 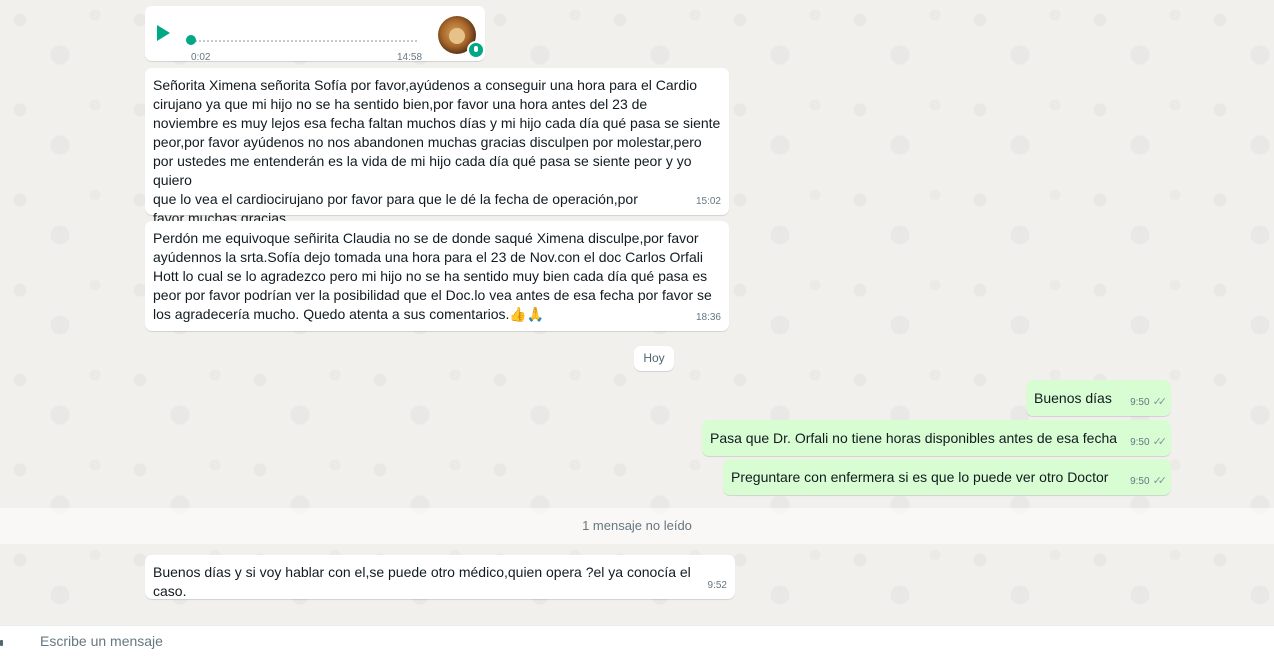 I want to click on emoji-button-edge, so click(x=1, y=643).